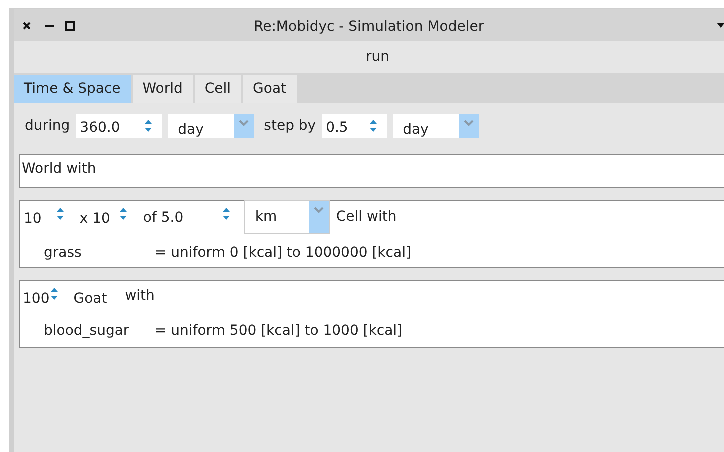  What do you see at coordinates (290, 126) in the screenshot?
I see `step-label: step by` at bounding box center [290, 126].